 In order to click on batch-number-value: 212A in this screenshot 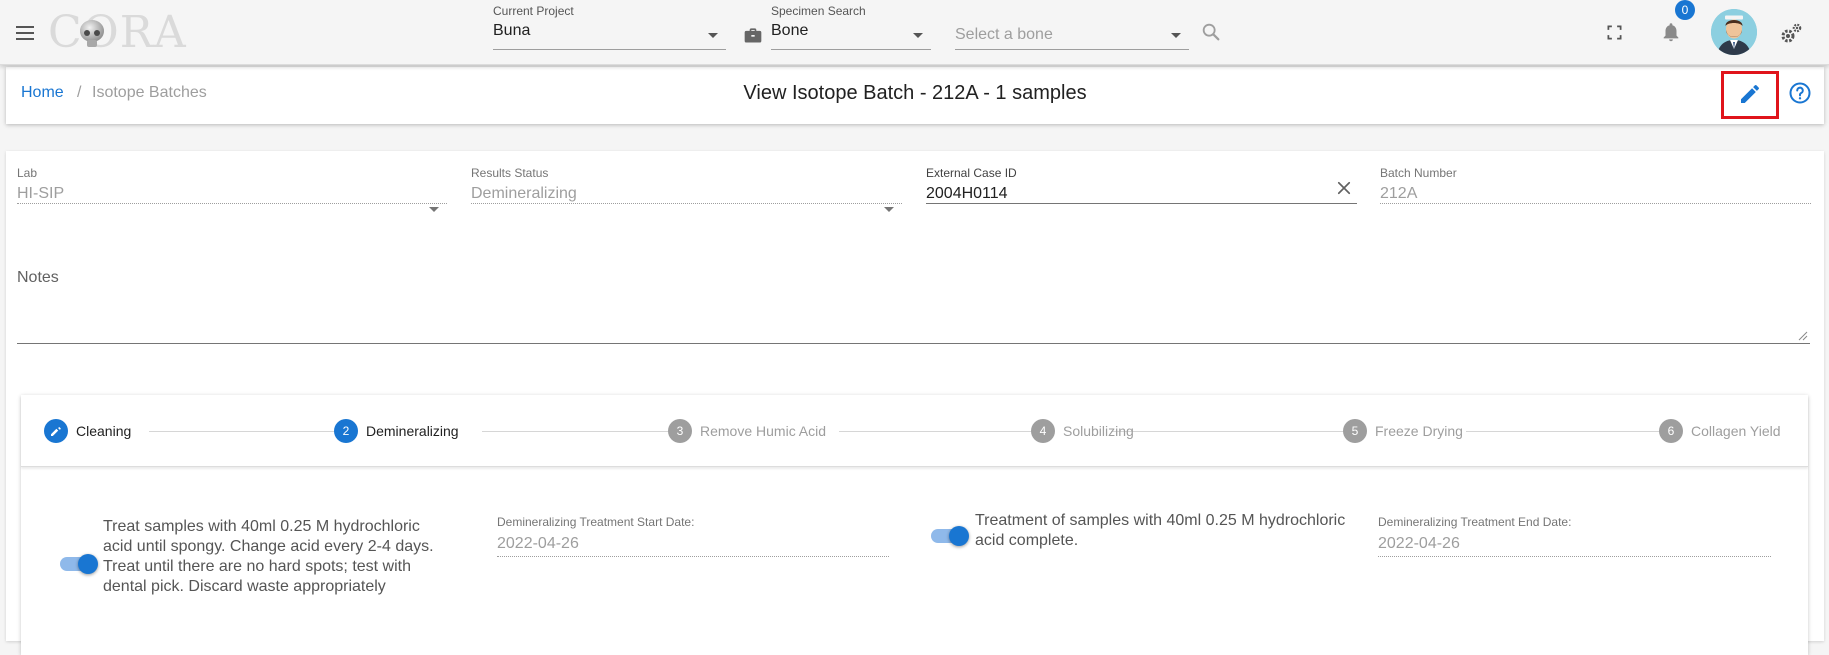, I will do `click(1399, 193)`.